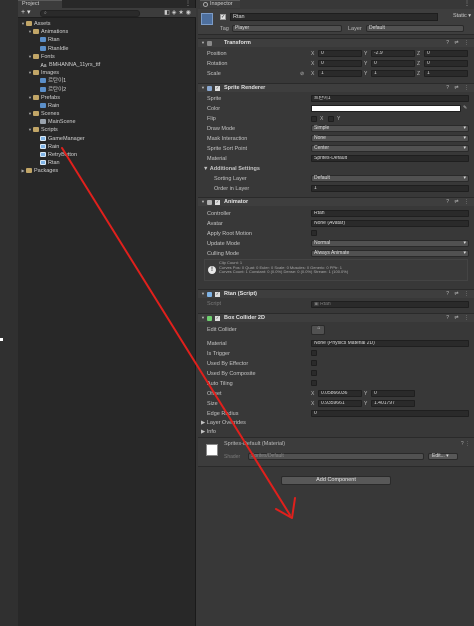 This screenshot has height=626, width=474. I want to click on folder-item: ▼ Fonts, so click(107, 57).